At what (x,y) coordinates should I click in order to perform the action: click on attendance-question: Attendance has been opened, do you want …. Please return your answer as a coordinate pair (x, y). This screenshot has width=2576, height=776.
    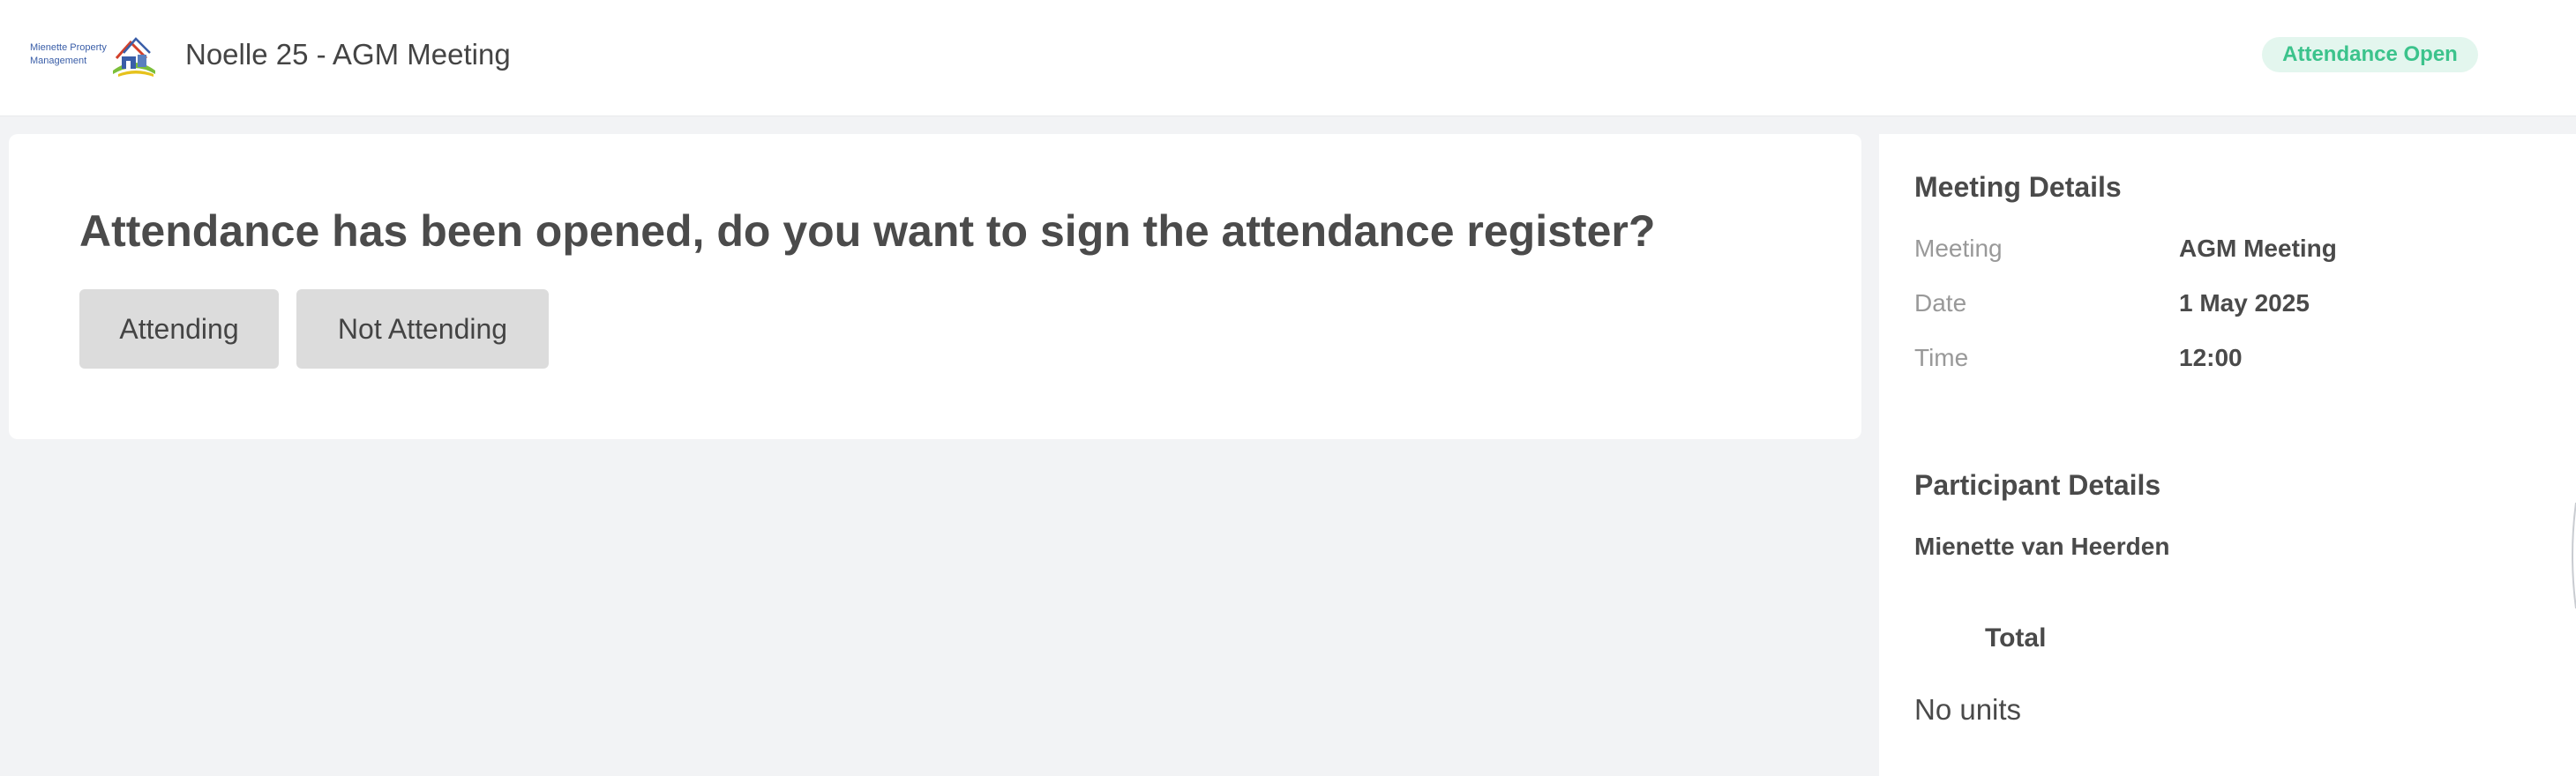
    Looking at the image, I should click on (868, 231).